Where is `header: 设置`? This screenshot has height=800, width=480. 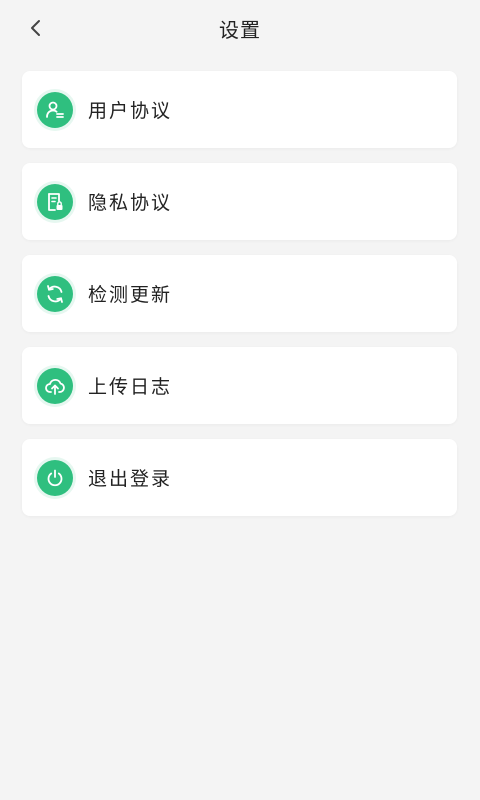 header: 设置 is located at coordinates (240, 28).